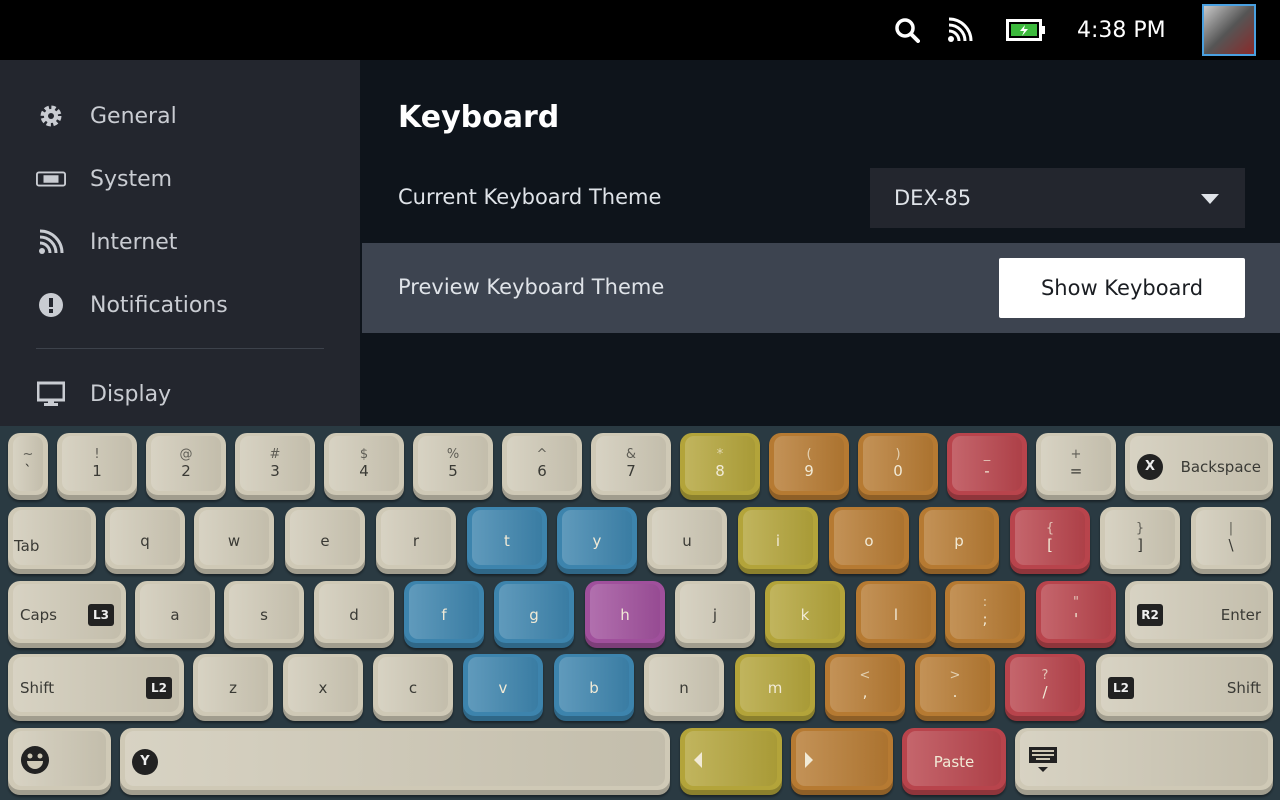  I want to click on key-shift-label: ), so click(898, 454).